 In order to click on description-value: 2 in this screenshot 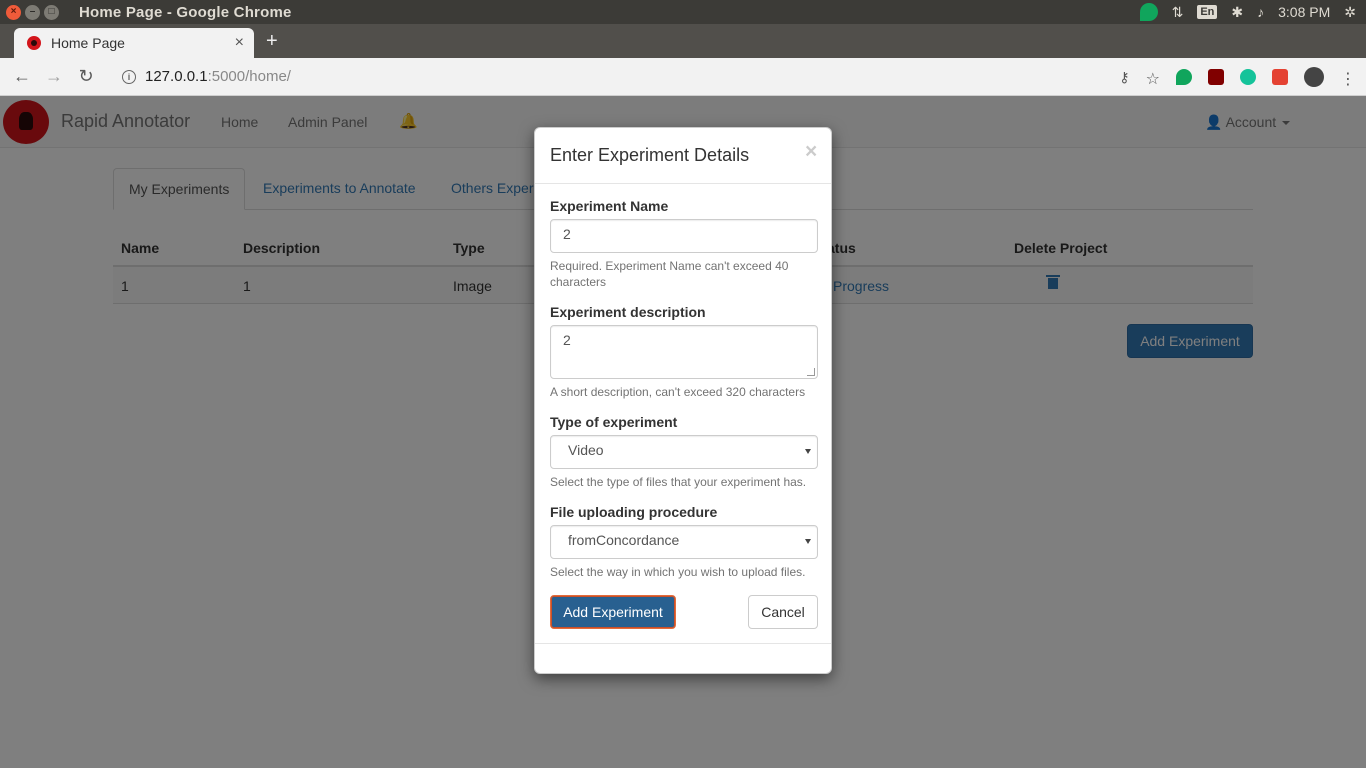, I will do `click(567, 340)`.